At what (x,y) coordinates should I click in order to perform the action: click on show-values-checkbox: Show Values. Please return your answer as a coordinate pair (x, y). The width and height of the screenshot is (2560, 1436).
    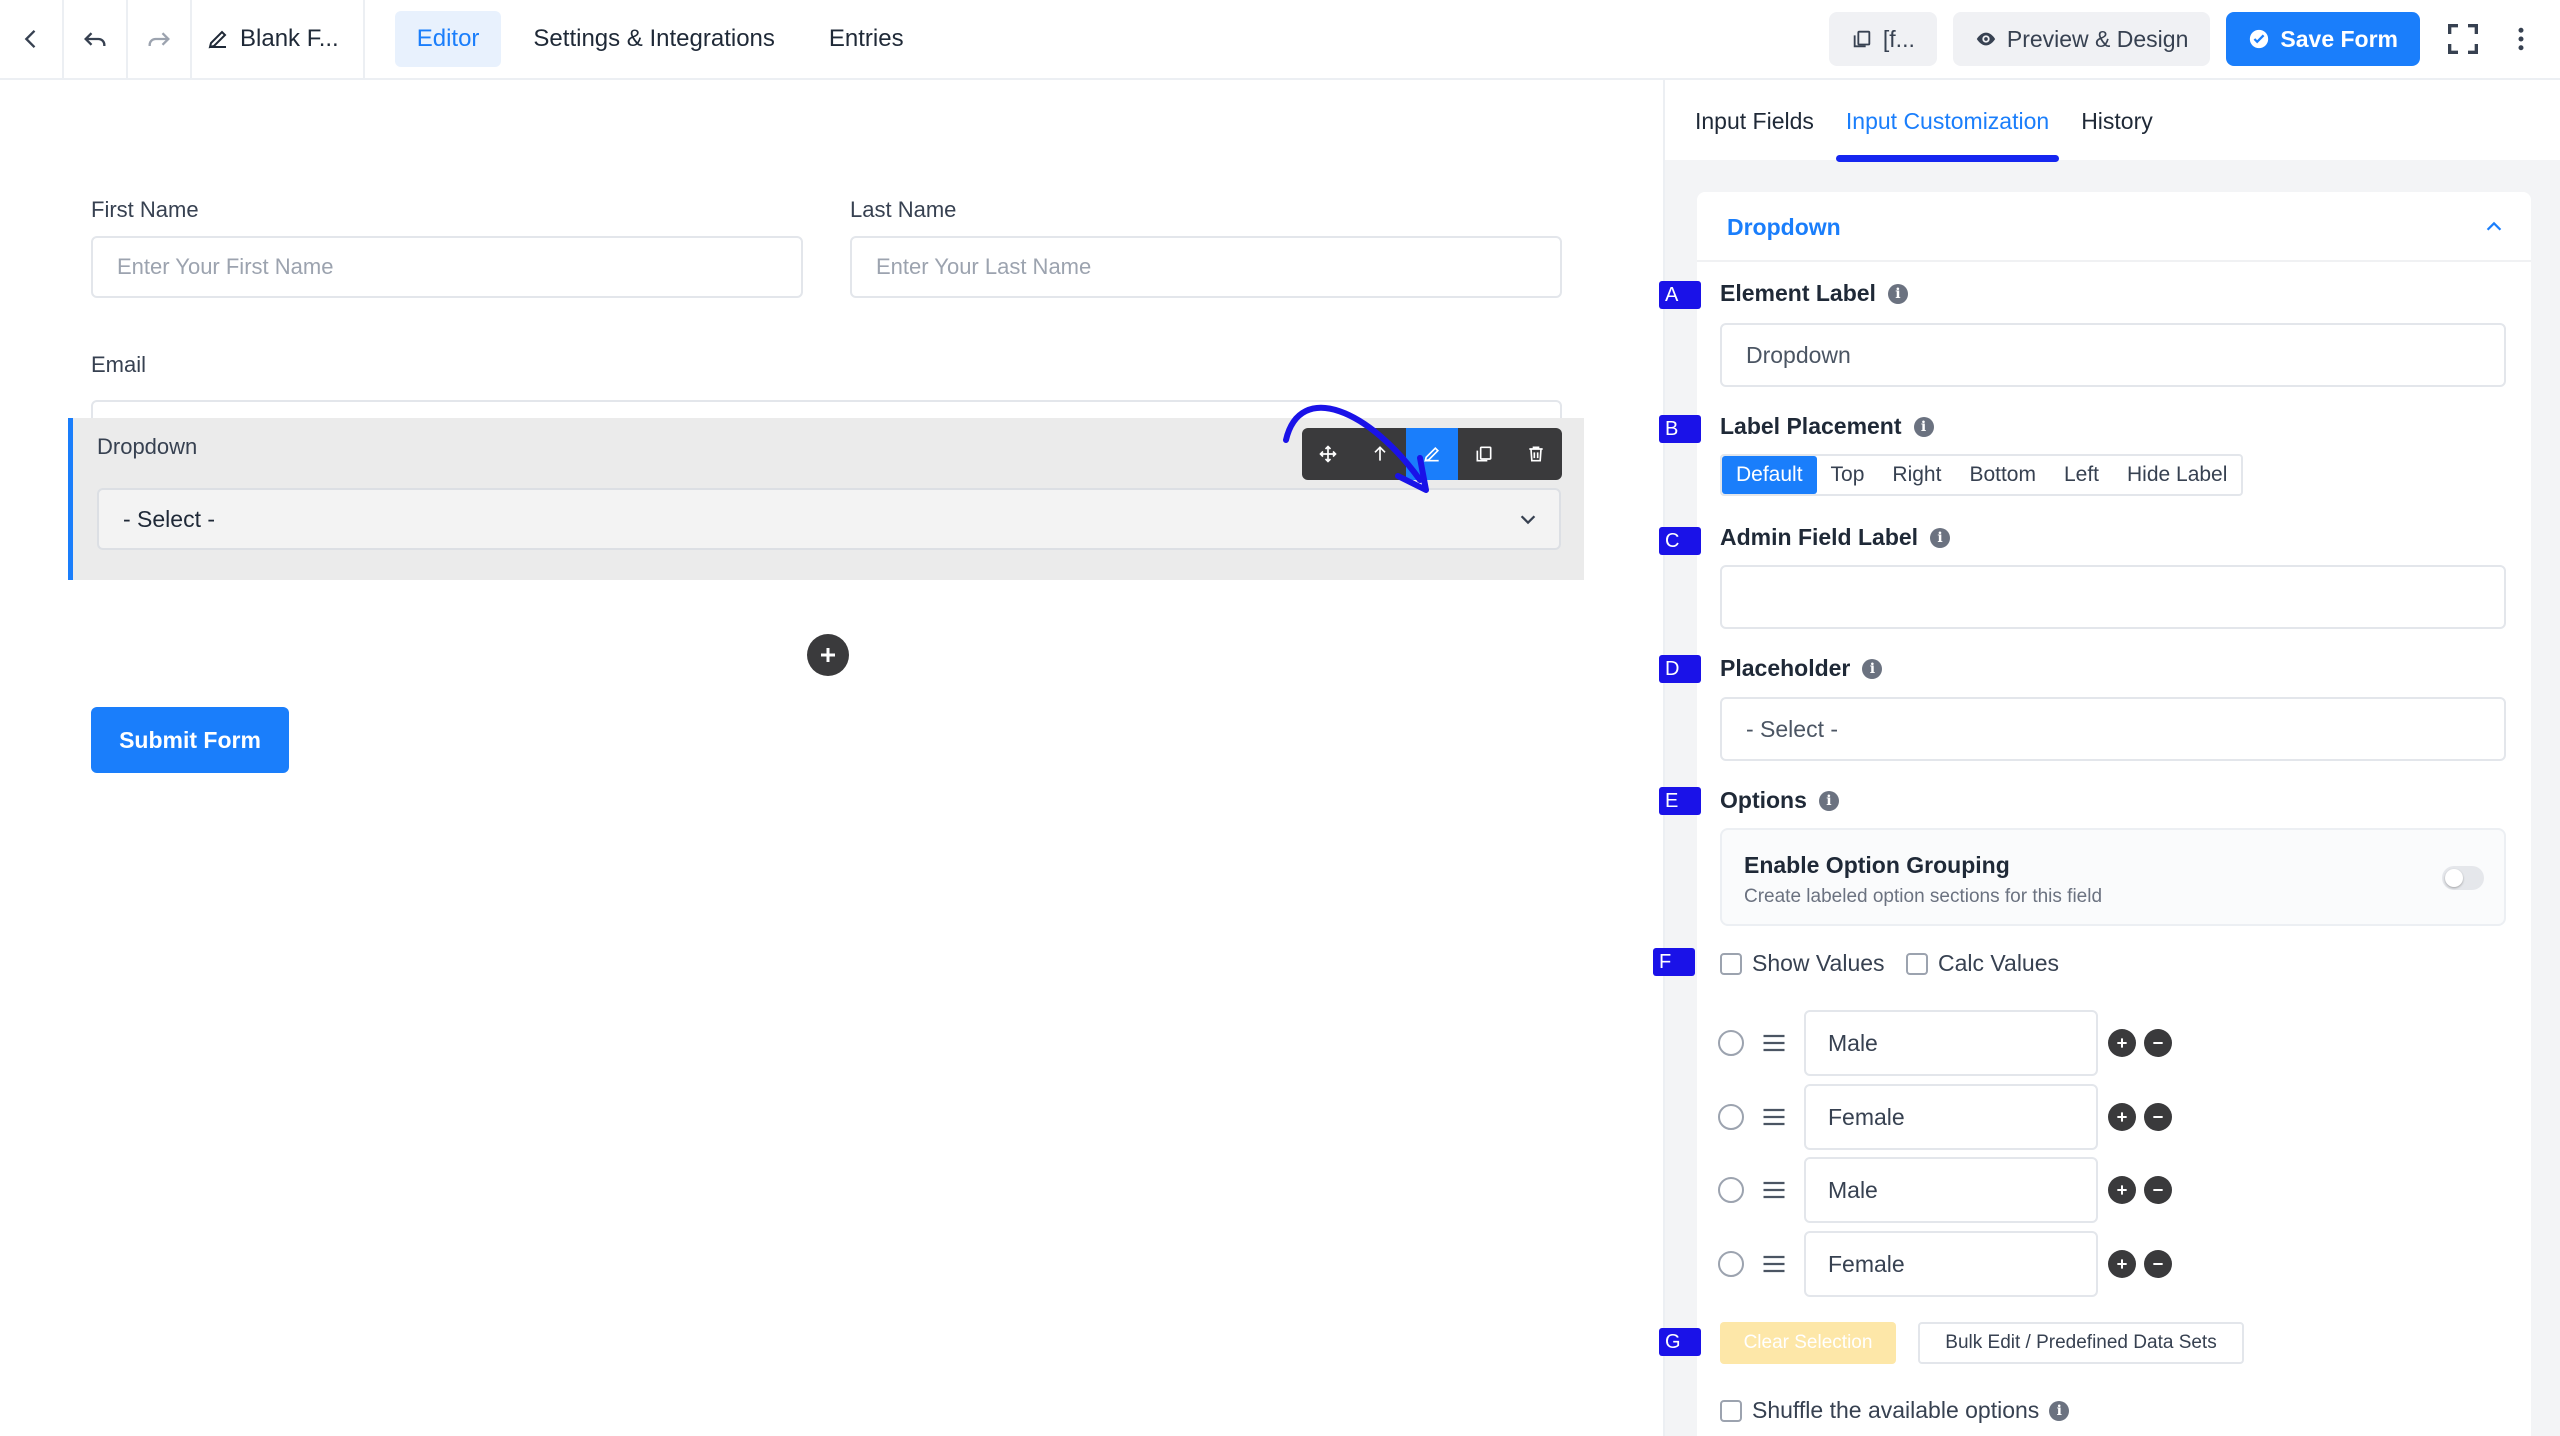
    Looking at the image, I should click on (1802, 963).